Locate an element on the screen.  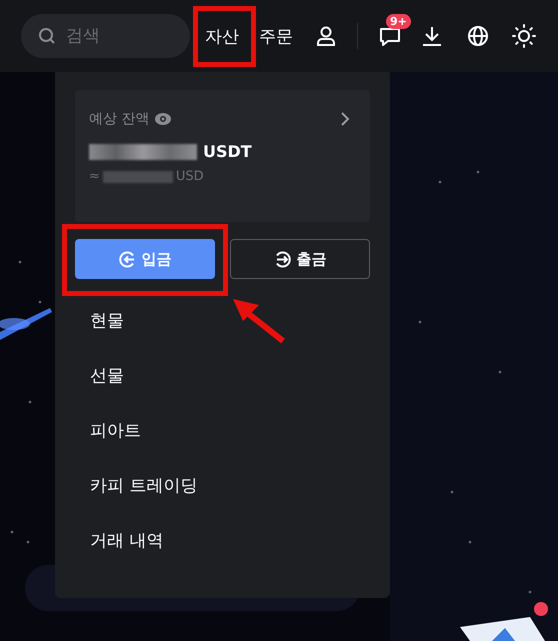
withdraw-button: 출금 is located at coordinates (300, 259).